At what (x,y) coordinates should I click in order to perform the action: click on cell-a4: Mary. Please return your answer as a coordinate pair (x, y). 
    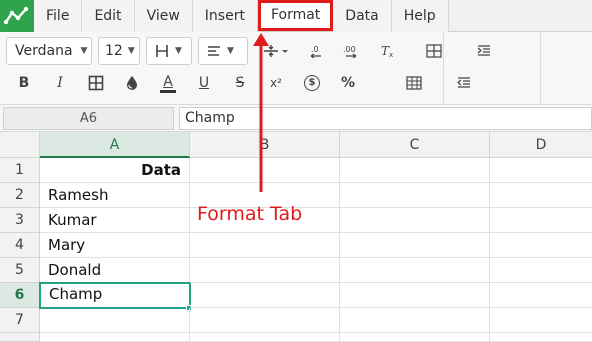
    Looking at the image, I should click on (115, 245).